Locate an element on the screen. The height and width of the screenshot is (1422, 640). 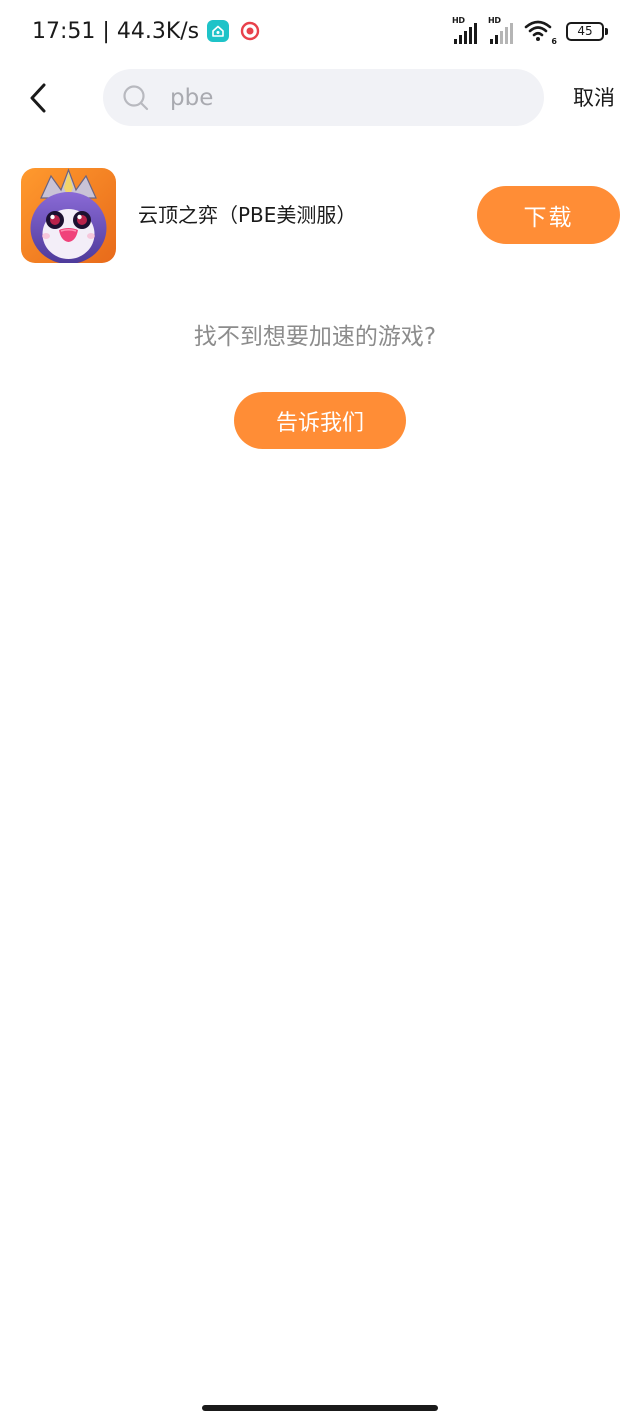
not-found-hint: 找不到想要加速的游戏? is located at coordinates (315, 337).